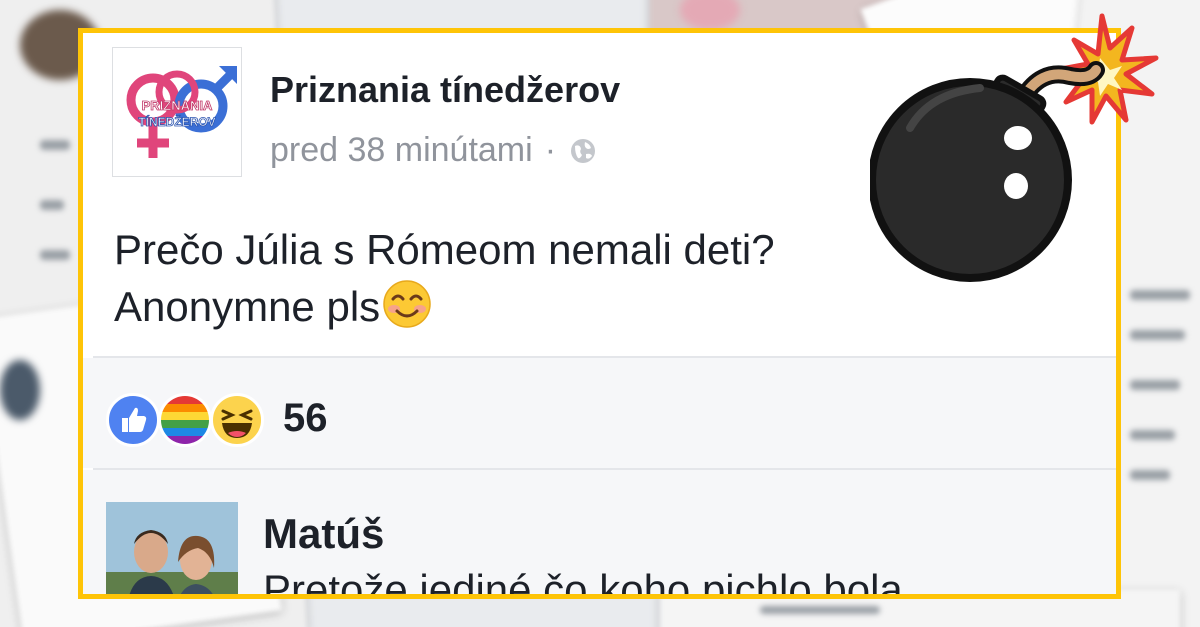 Image resolution: width=1200 pixels, height=627 pixels. Describe the element at coordinates (1014, 147) in the screenshot. I see `bomb-icon` at that location.